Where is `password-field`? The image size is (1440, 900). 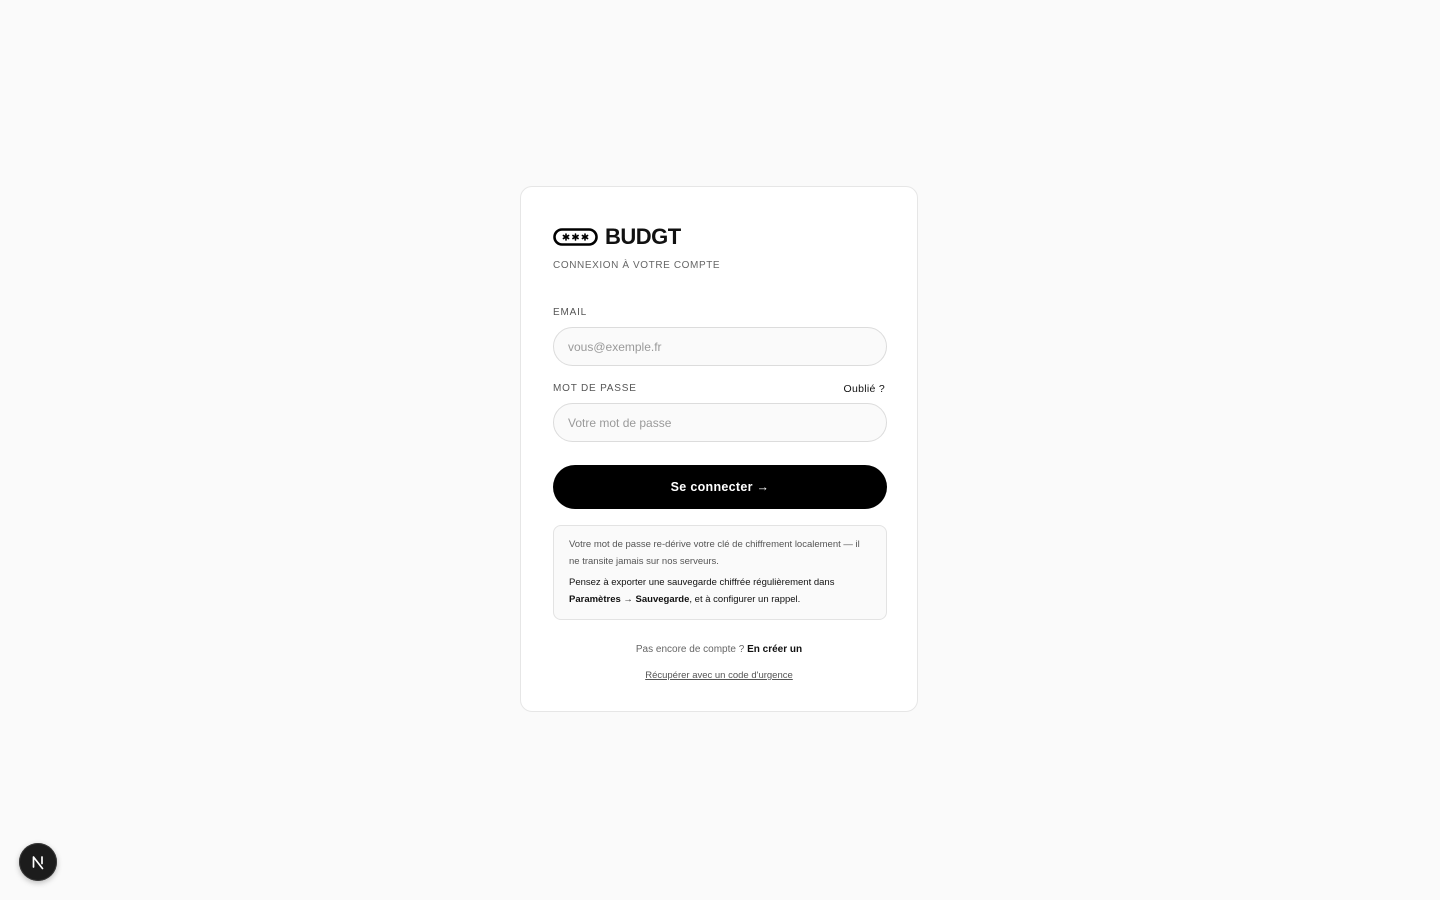
password-field is located at coordinates (720, 422).